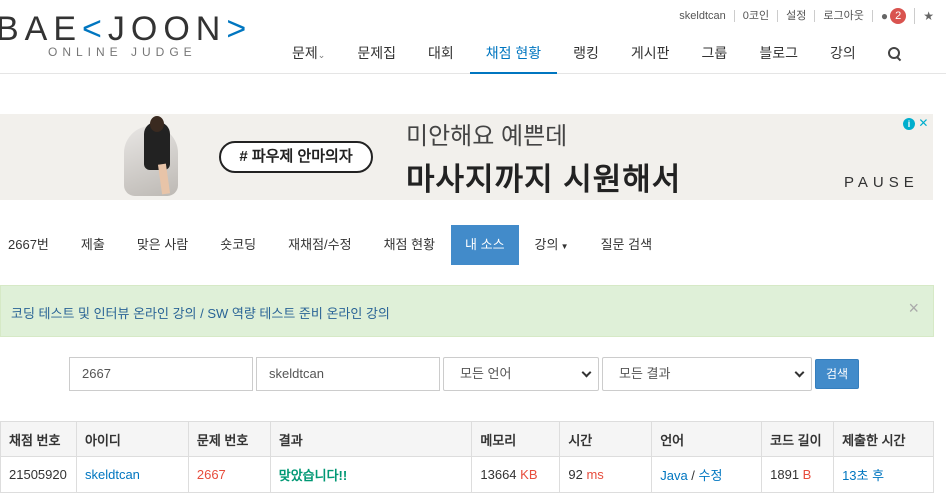 This screenshot has width=946, height=494. What do you see at coordinates (715, 57) in the screenshot?
I see `nav-group: 그룹` at bounding box center [715, 57].